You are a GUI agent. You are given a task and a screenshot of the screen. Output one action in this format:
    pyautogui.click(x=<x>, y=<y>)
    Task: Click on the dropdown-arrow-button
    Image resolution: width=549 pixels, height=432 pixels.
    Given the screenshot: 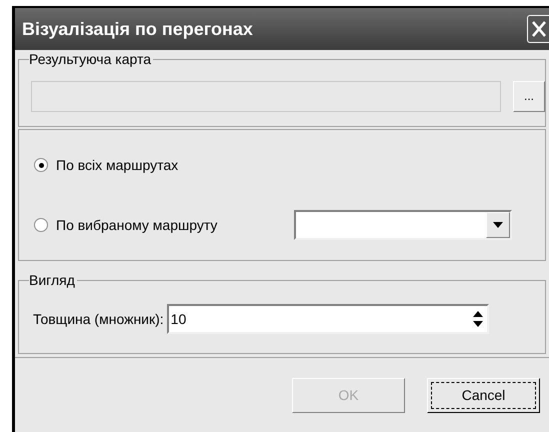 What is the action you would take?
    pyautogui.click(x=498, y=225)
    